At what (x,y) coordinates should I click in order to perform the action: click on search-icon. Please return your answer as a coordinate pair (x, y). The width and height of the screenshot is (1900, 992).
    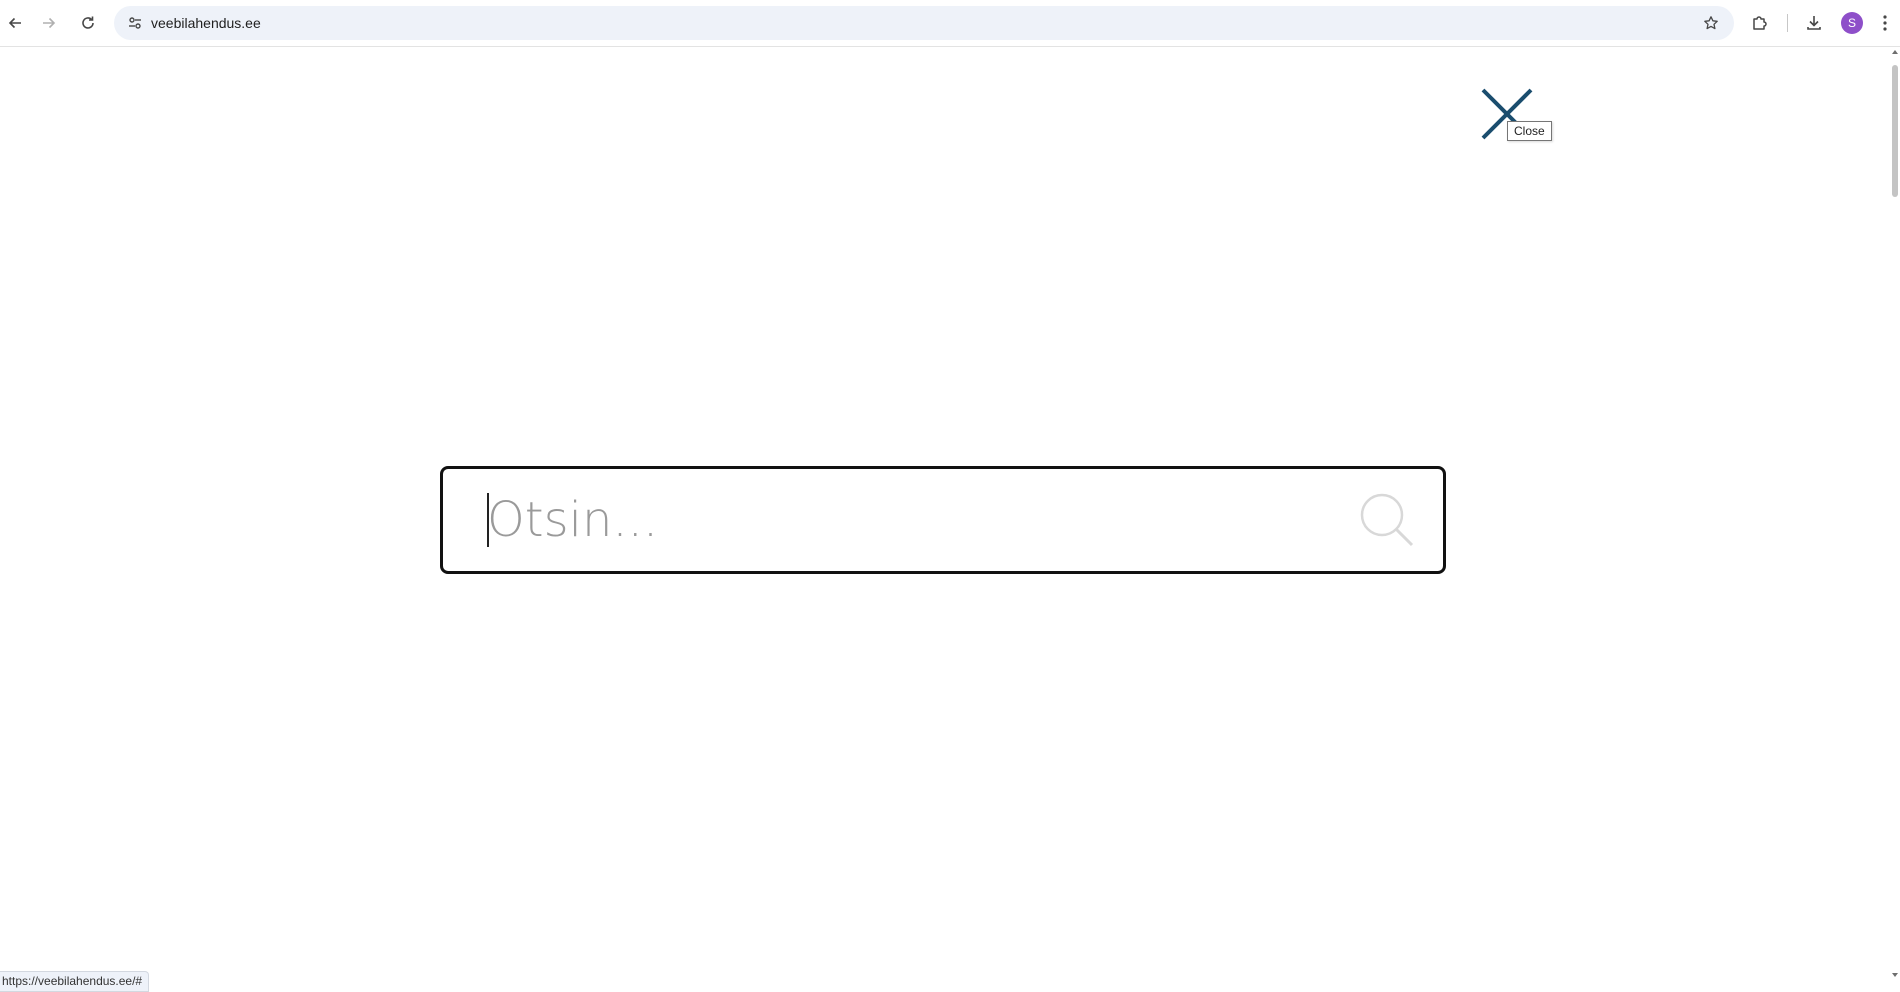
    Looking at the image, I should click on (1387, 520).